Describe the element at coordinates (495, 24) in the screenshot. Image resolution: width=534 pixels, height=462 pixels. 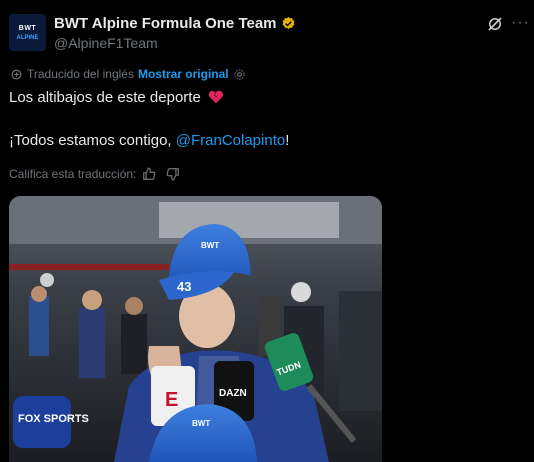
I see `grok-icon` at that location.